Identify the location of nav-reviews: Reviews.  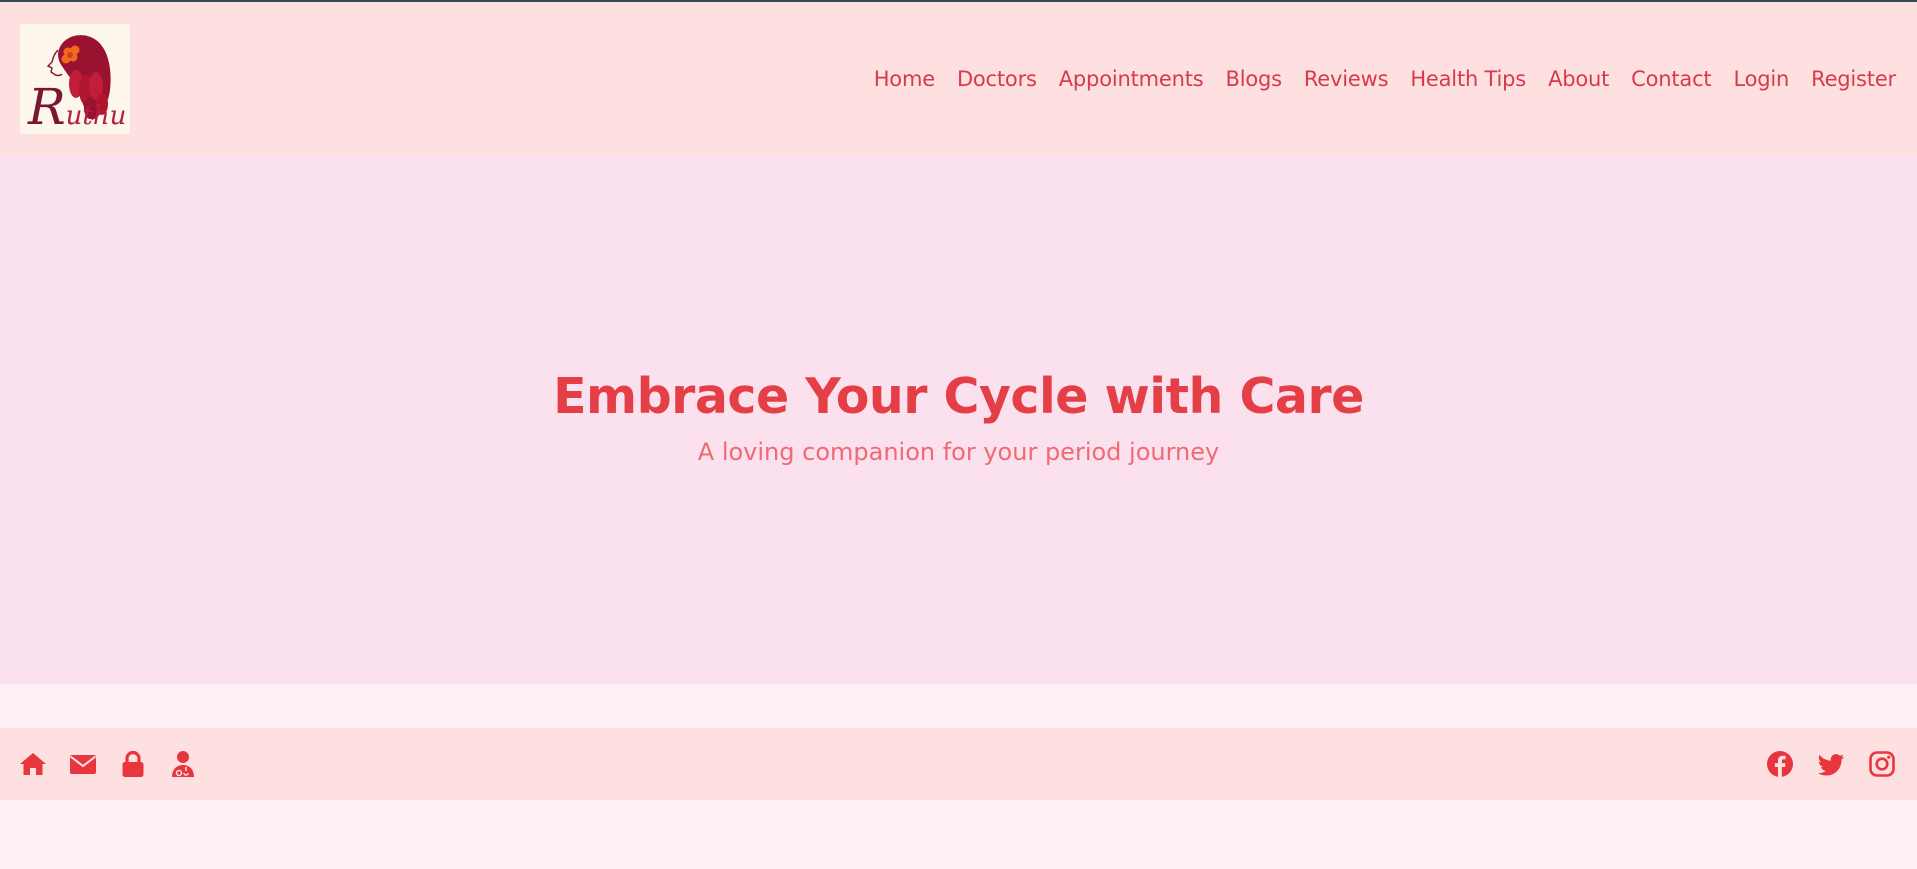
(1346, 79).